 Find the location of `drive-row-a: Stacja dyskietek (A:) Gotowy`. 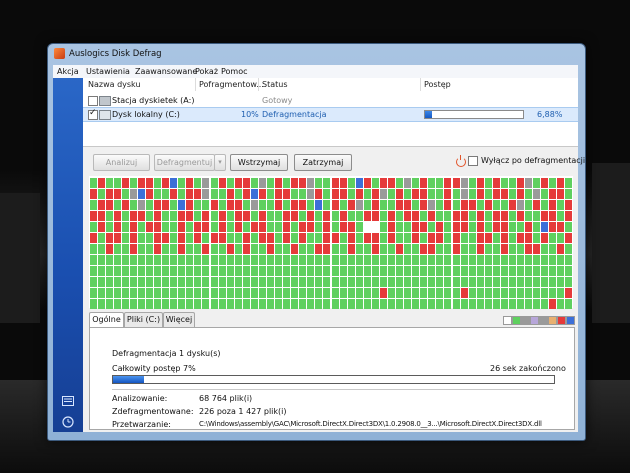

drive-row-a: Stacja dyskietek (A:) Gotowy is located at coordinates (330, 100).